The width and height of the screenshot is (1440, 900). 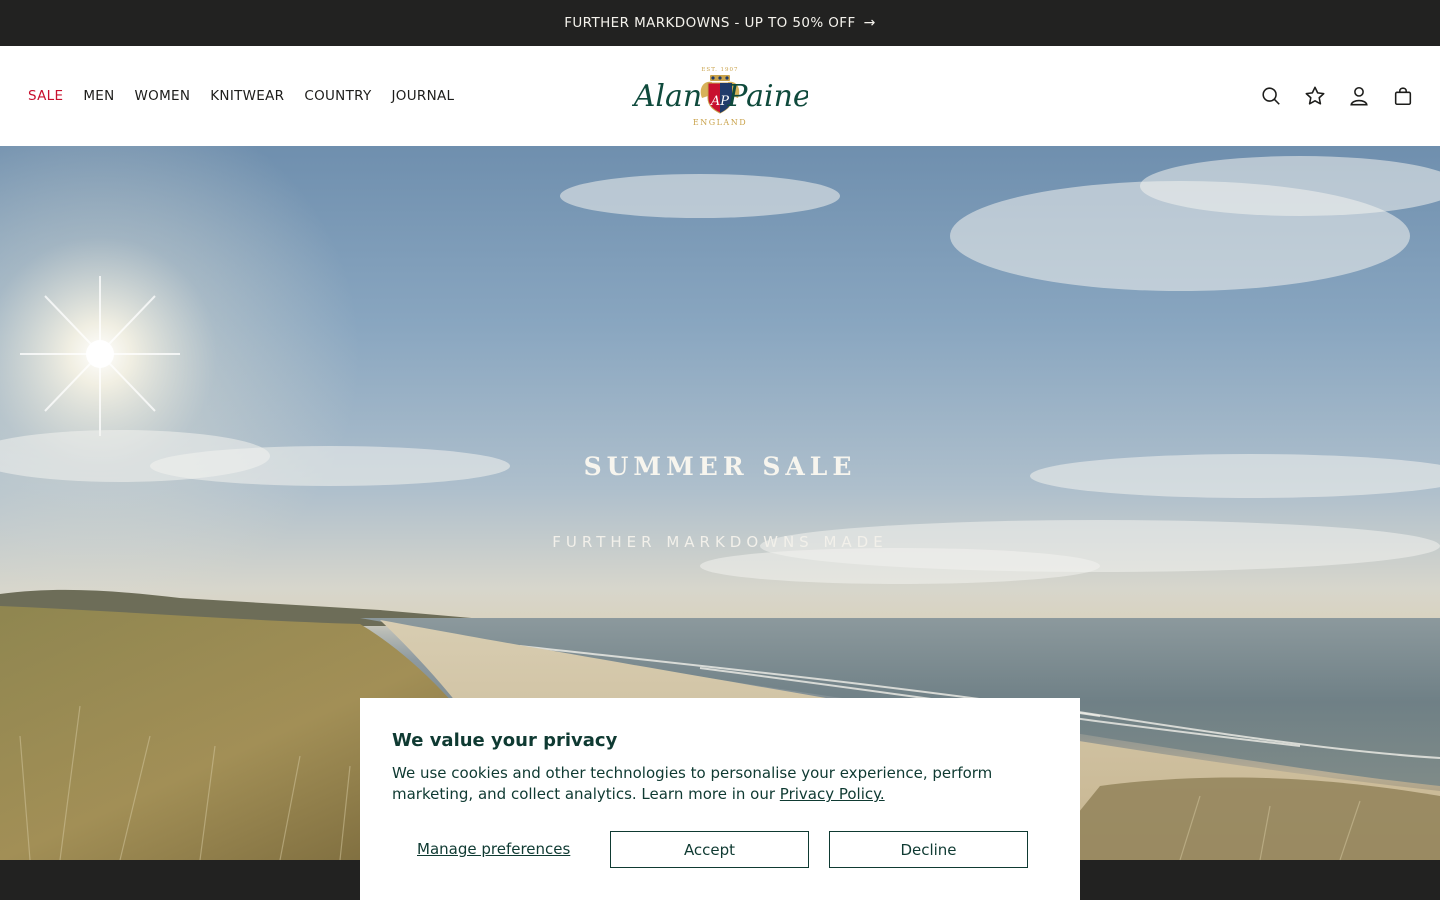 I want to click on brand-logo: EST. 1907 AP Alan Paine ENGLAND, so click(x=721, y=95).